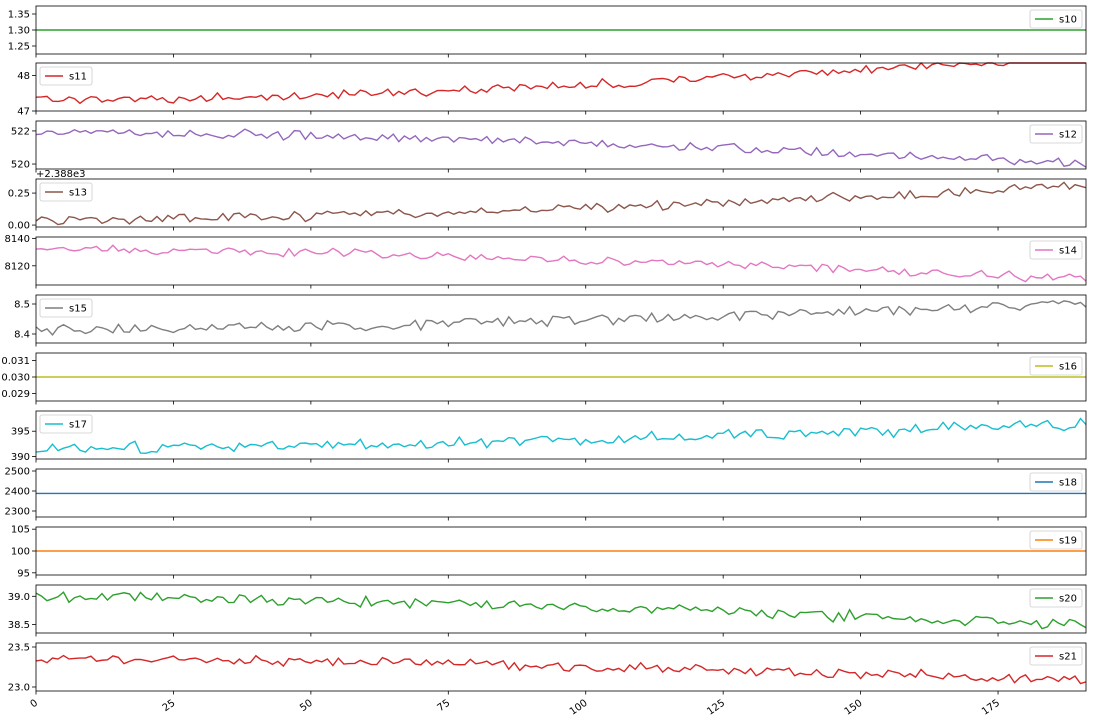 Image resolution: width=1094 pixels, height=720 pixels. What do you see at coordinates (19, 15) in the screenshot?
I see `y-tick-label: 1.35` at bounding box center [19, 15].